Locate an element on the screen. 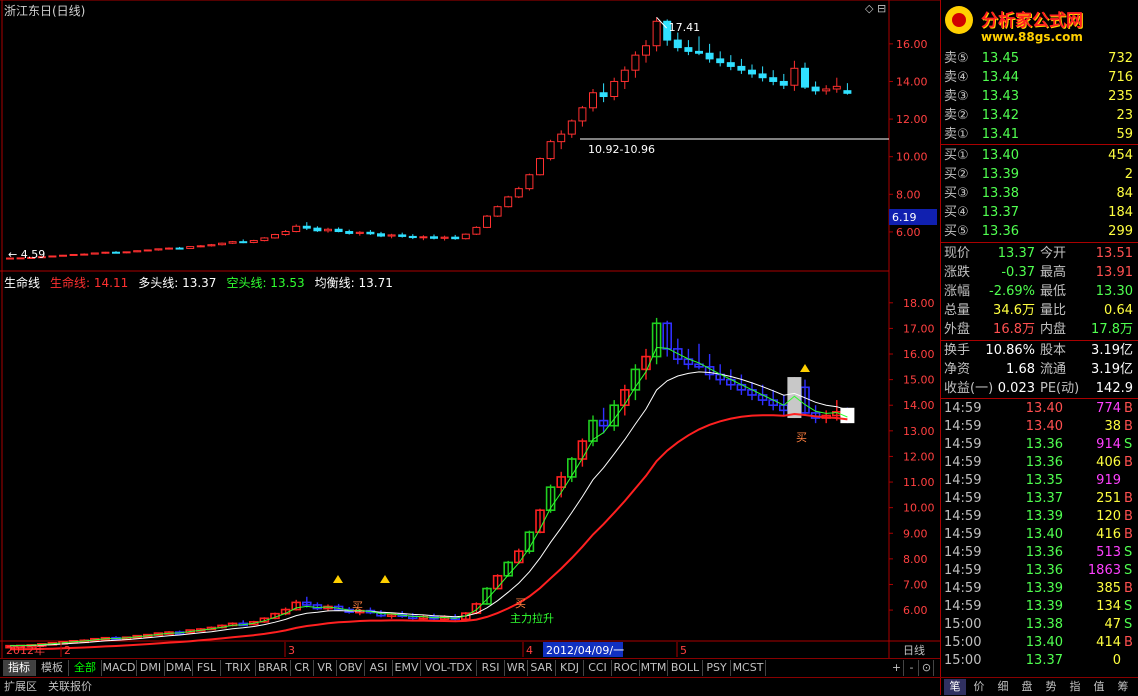  right-panel-tab: 细 is located at coordinates (1003, 687).